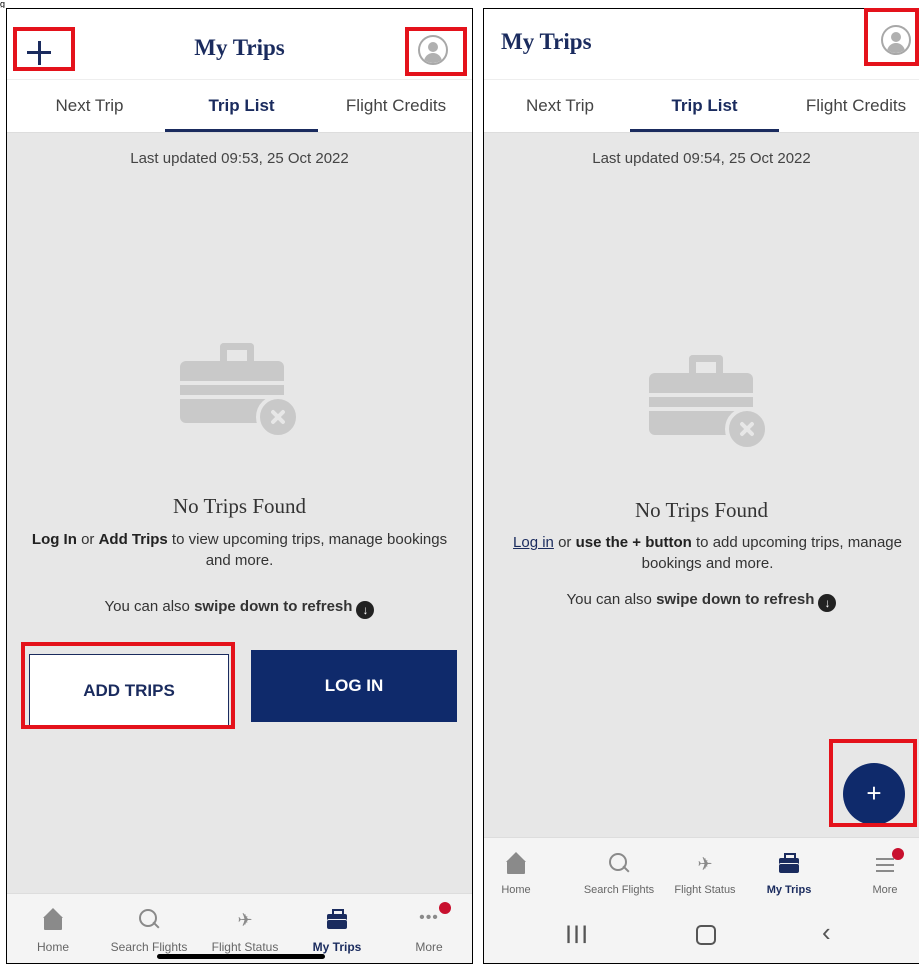 The image size is (919, 964). I want to click on system-home-icon, so click(706, 935).